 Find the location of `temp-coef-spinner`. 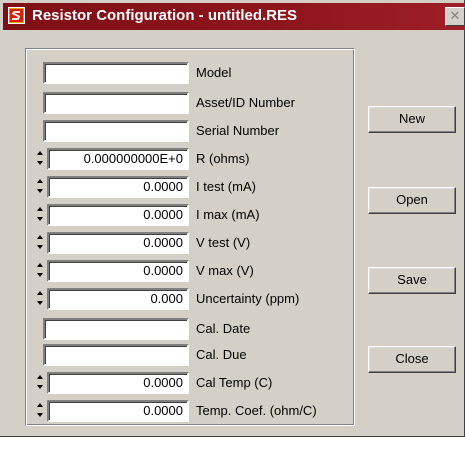

temp-coef-spinner is located at coordinates (40, 411).